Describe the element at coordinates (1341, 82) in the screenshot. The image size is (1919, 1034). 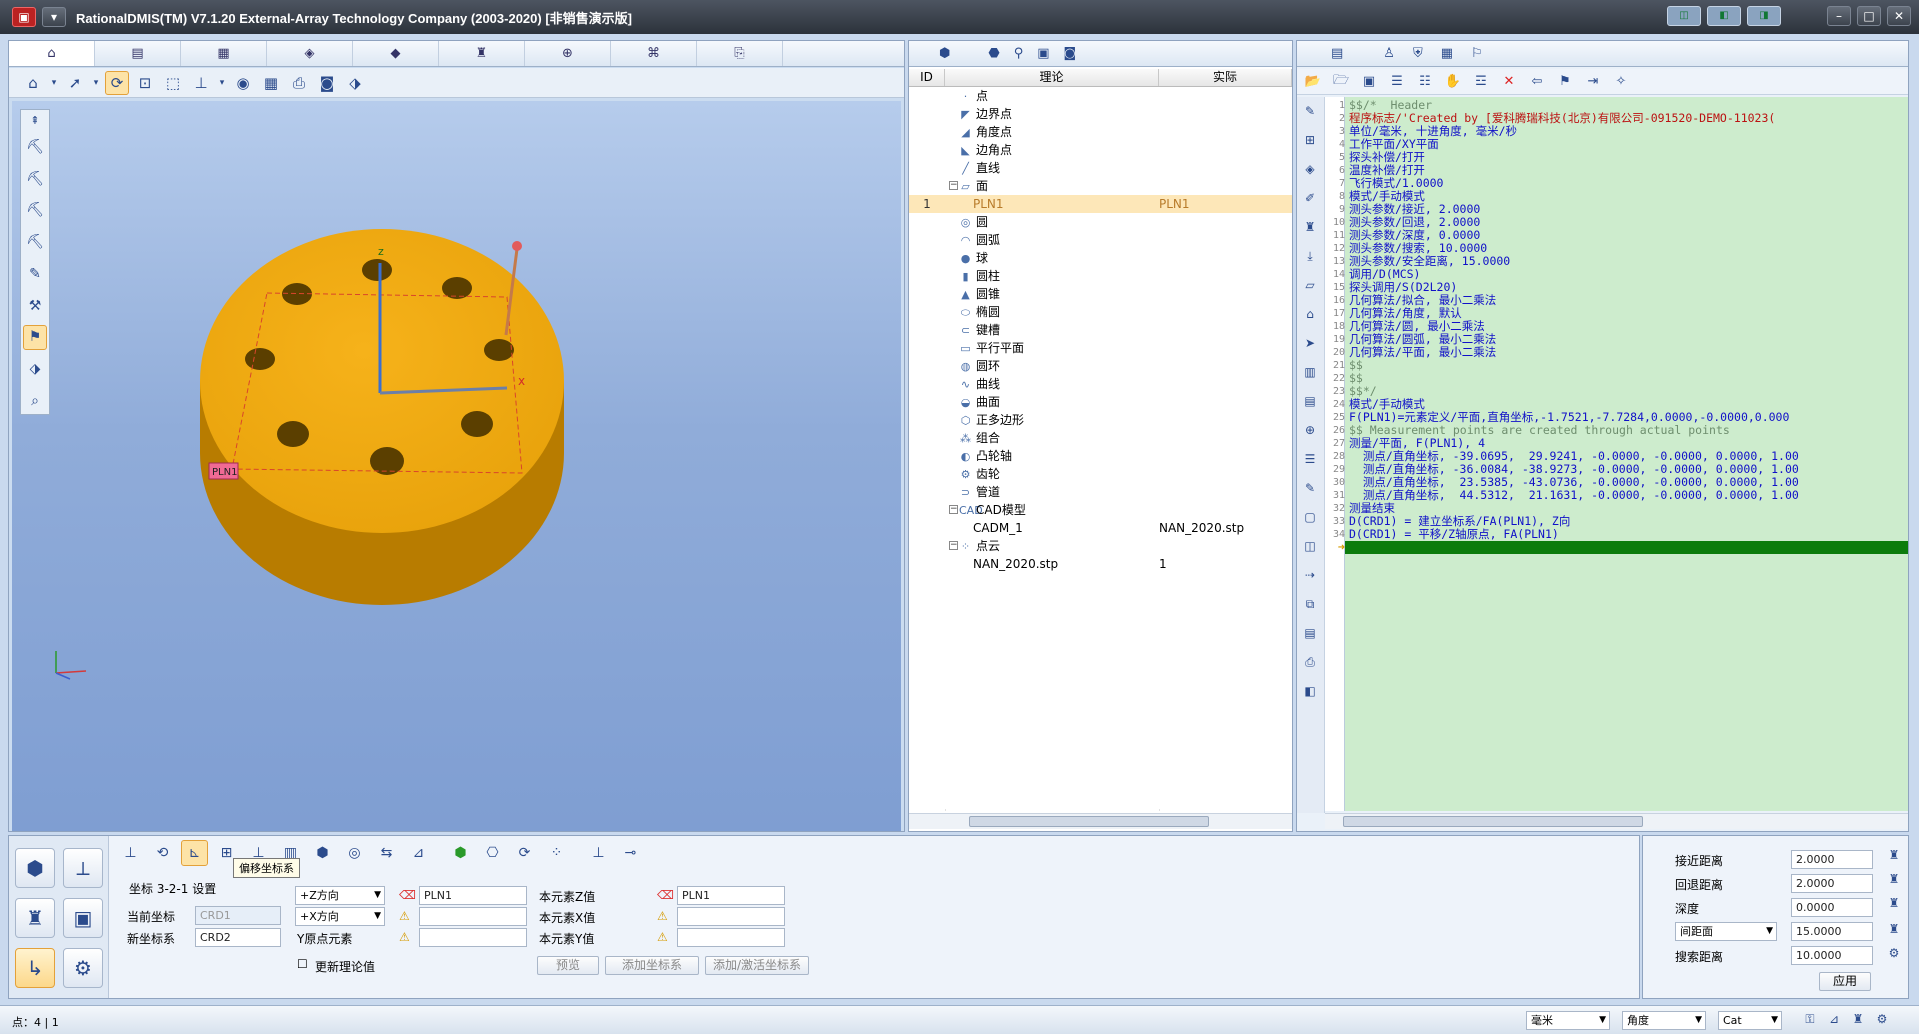
I see `open-file-icon: 🗁` at that location.